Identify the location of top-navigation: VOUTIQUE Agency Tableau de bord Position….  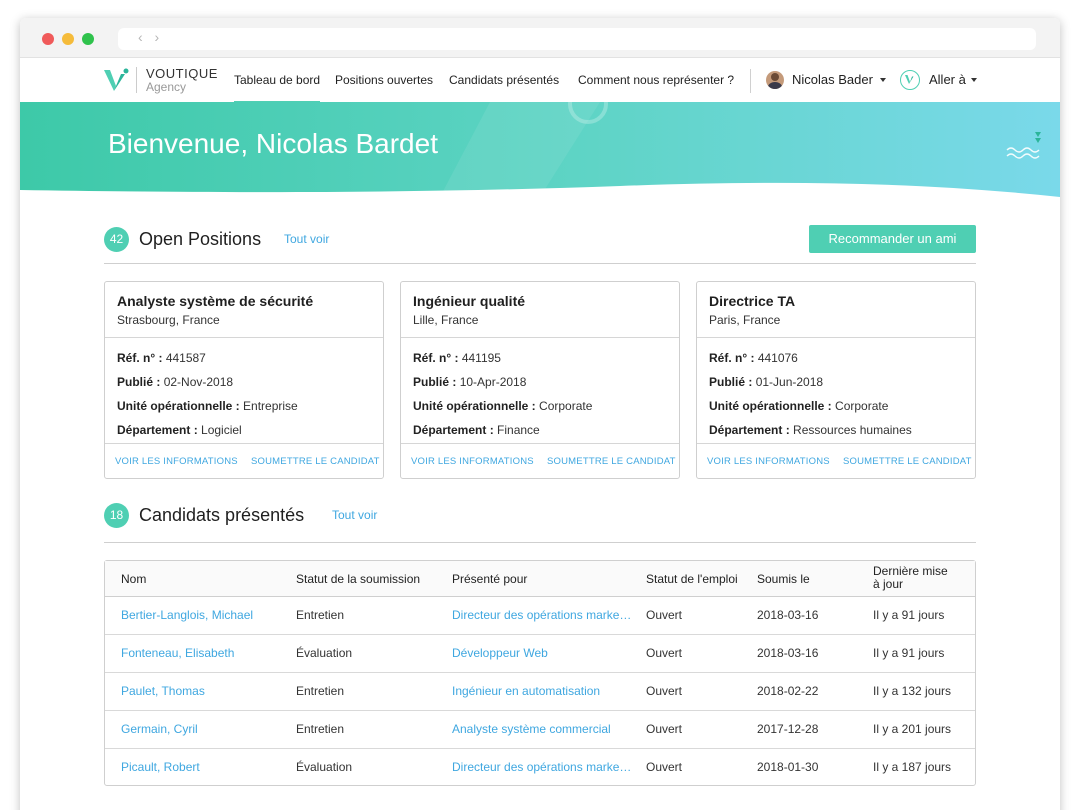
(540, 80).